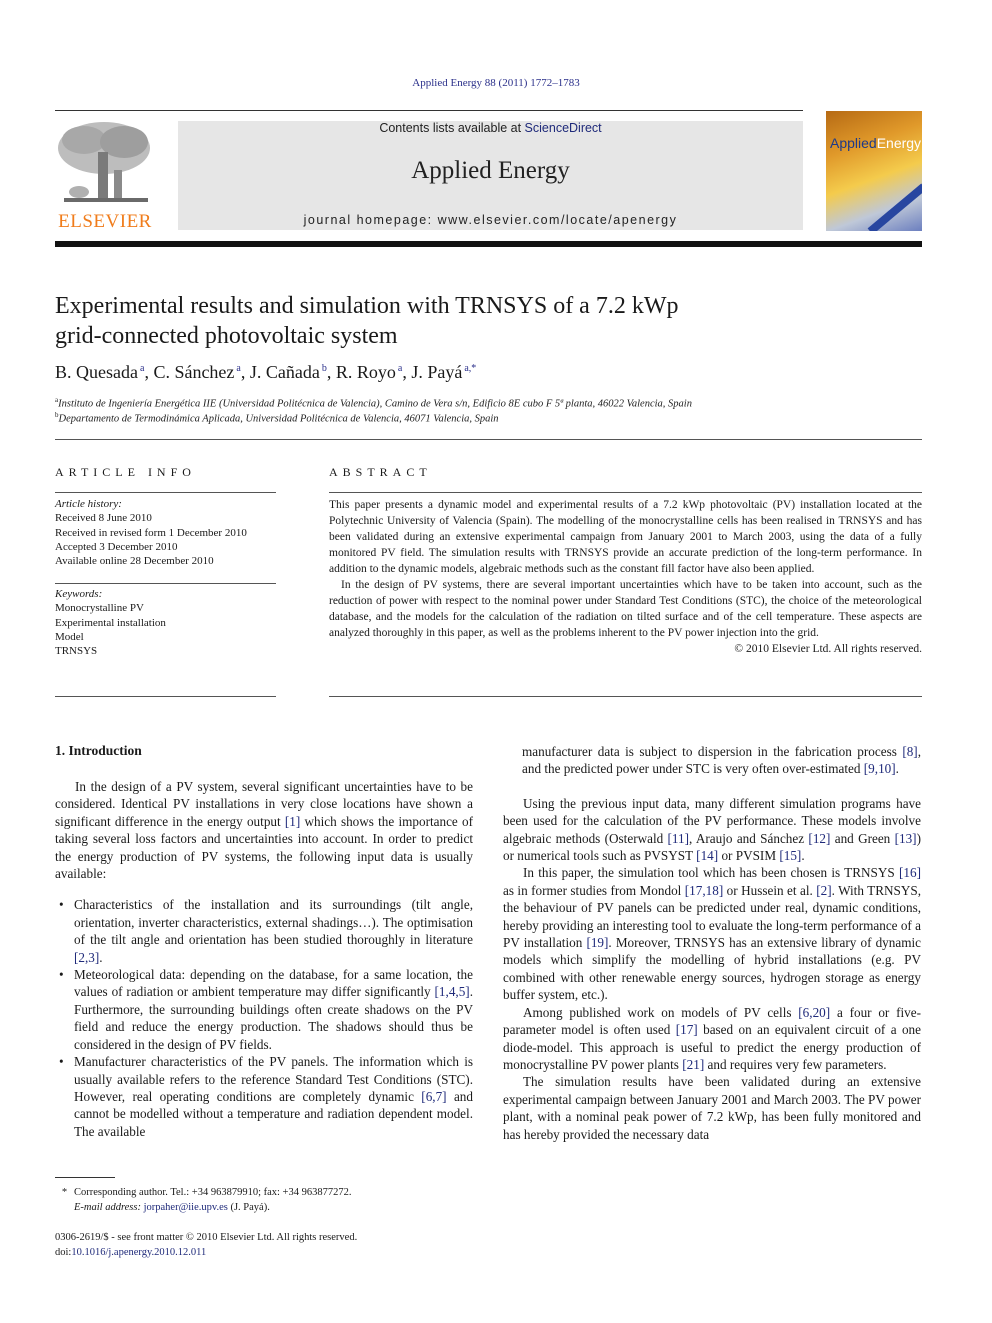  I want to click on elsevier-logo: ELSEVIER, so click(105, 175).